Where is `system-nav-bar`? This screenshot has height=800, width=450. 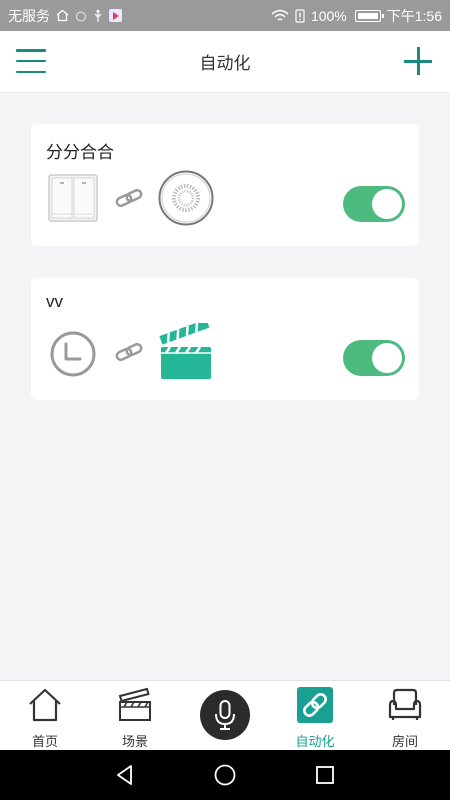
system-nav-bar is located at coordinates (225, 775).